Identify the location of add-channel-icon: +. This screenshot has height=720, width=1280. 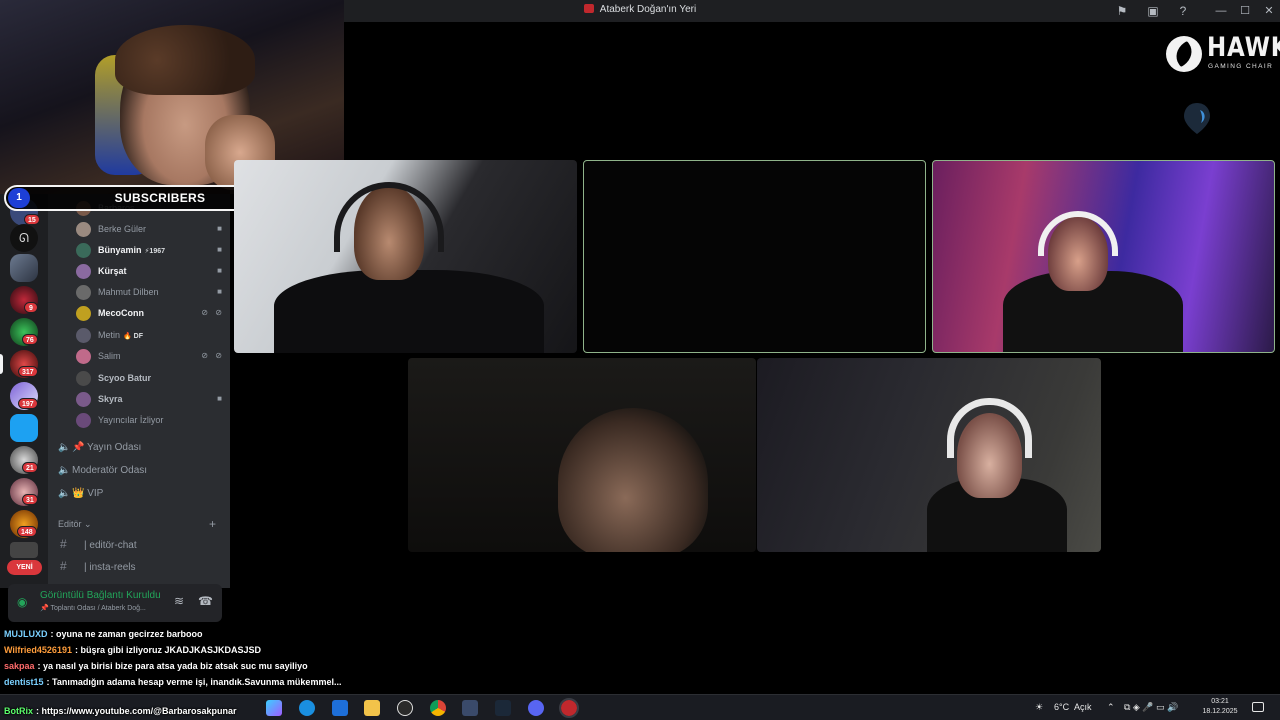
(212, 524).